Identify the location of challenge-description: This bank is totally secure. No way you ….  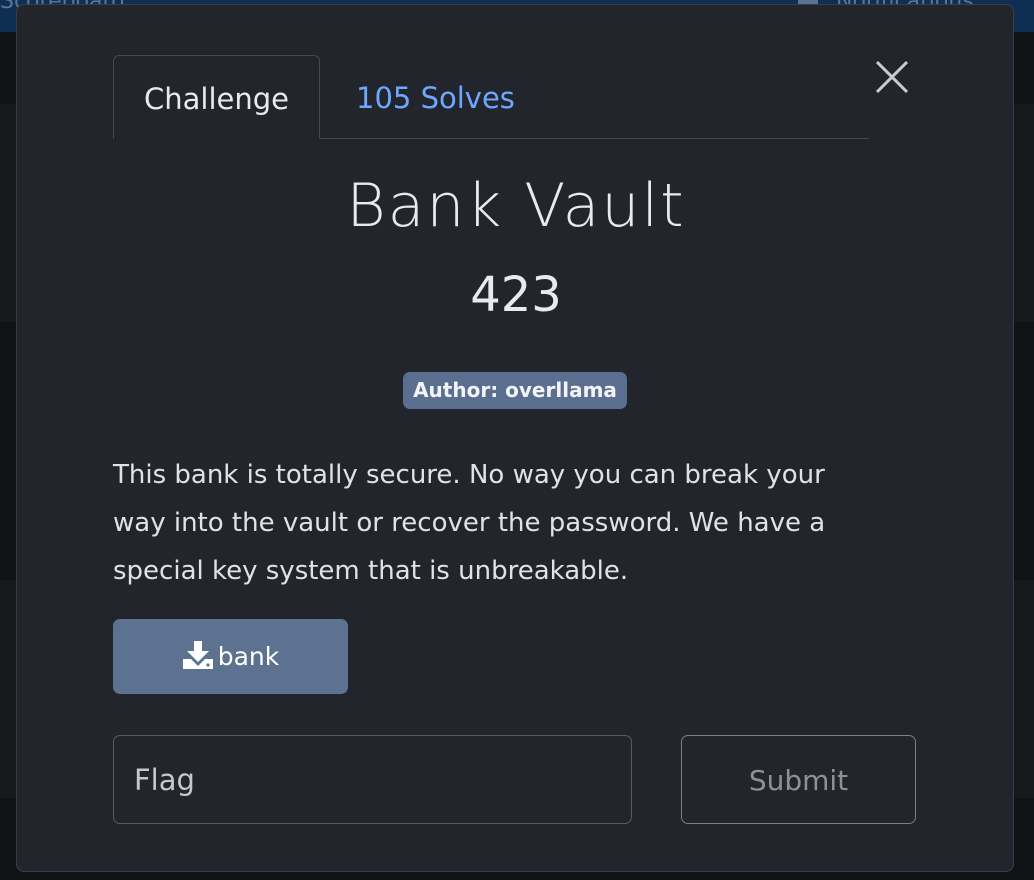
(469, 523).